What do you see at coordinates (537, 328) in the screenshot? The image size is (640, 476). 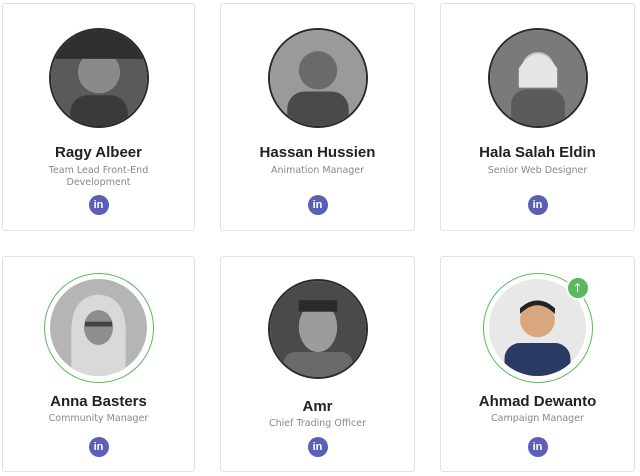 I see `avatar-ring: ↑` at bounding box center [537, 328].